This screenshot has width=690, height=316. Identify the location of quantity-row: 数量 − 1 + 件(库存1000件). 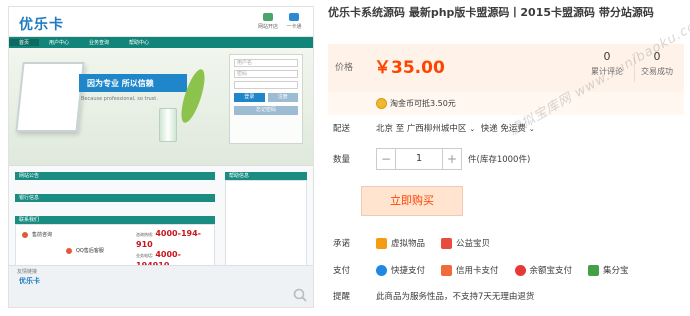
(431, 159).